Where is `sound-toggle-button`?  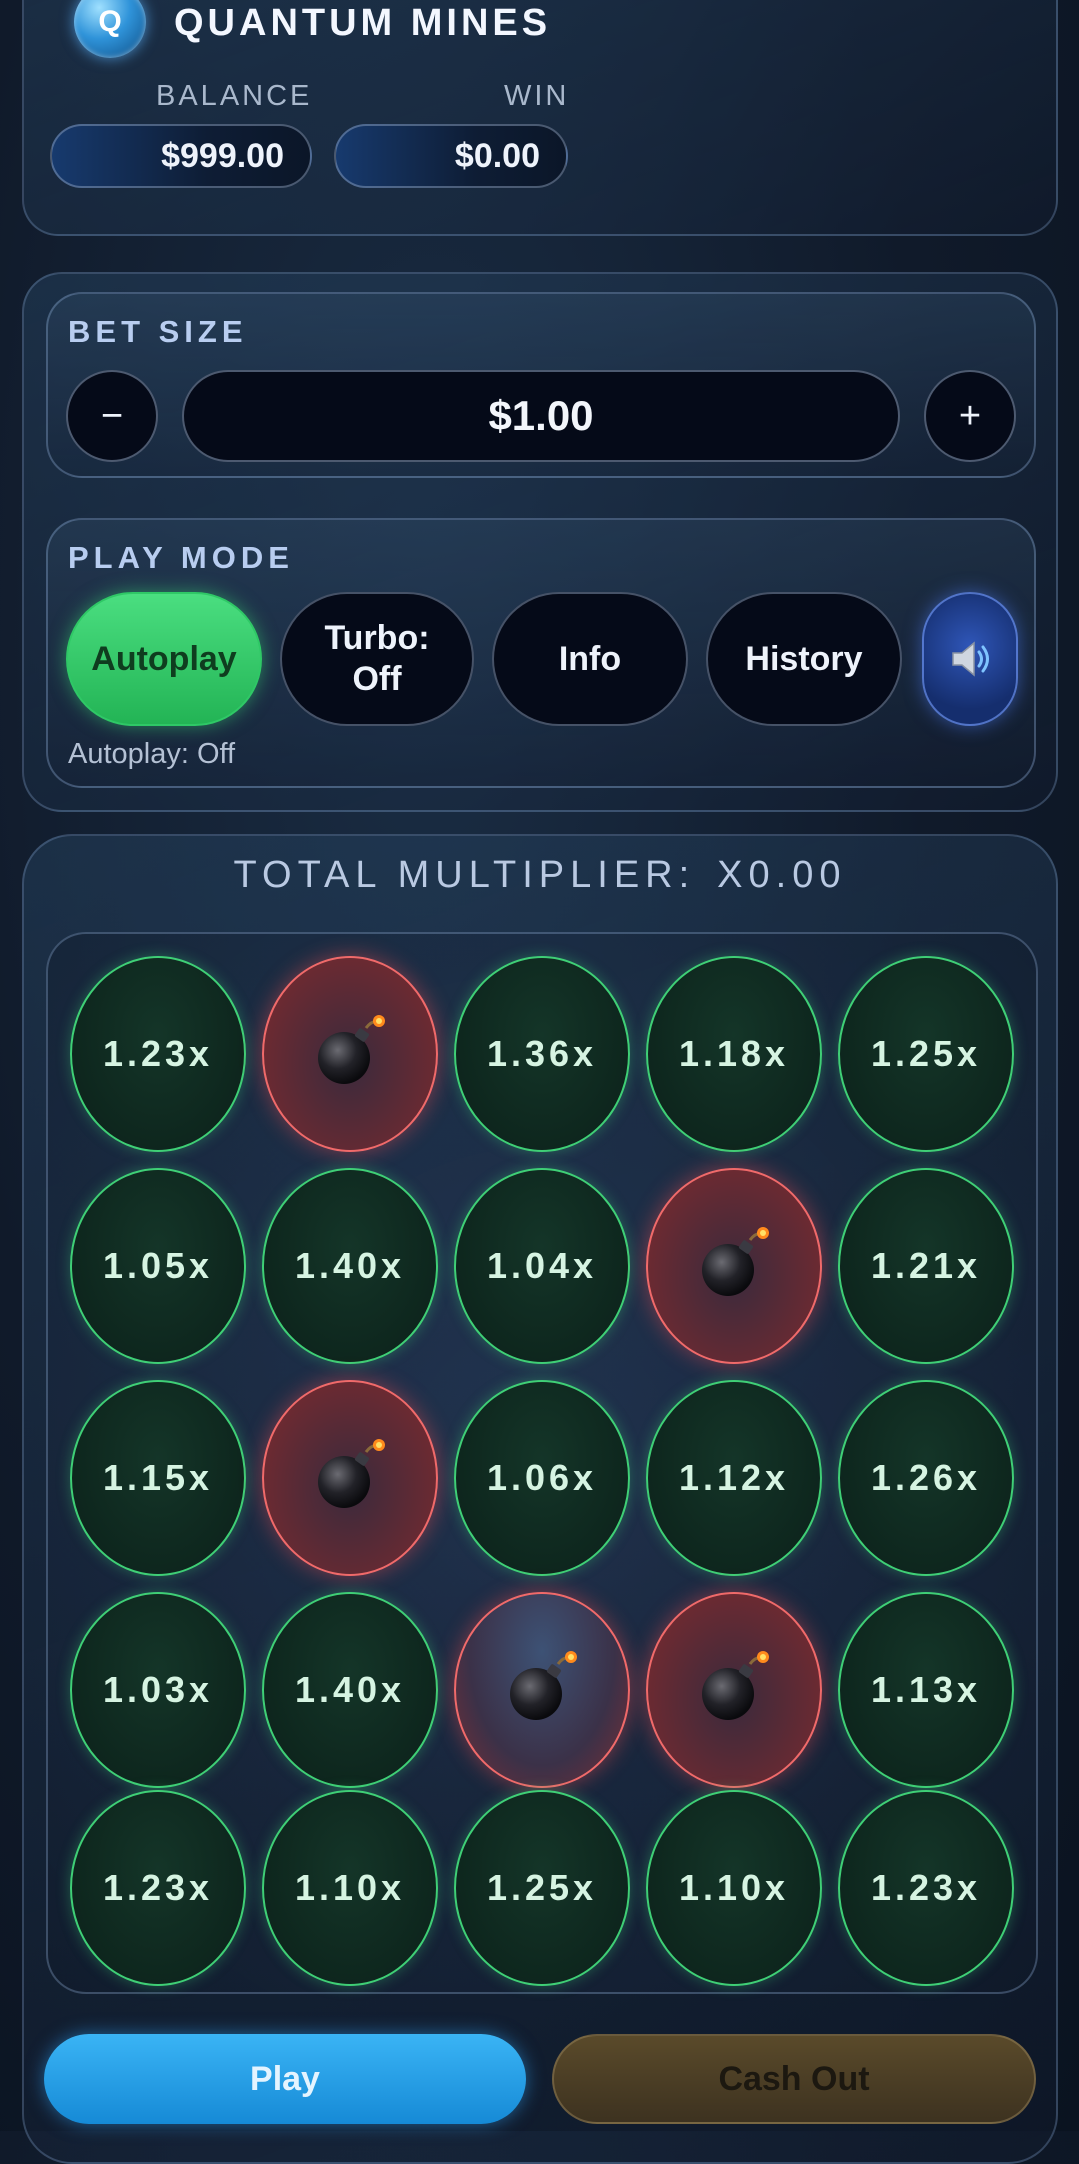 sound-toggle-button is located at coordinates (970, 659).